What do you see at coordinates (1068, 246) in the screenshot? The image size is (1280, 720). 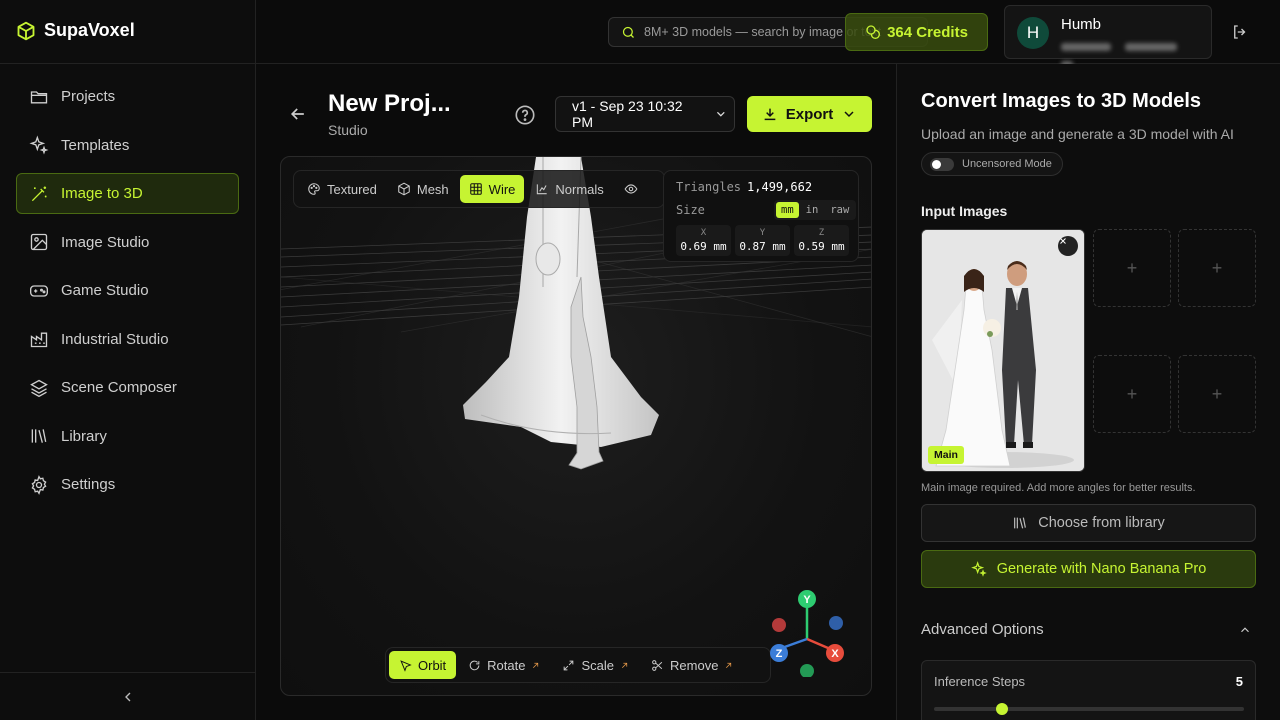 I see `remove-image-button` at bounding box center [1068, 246].